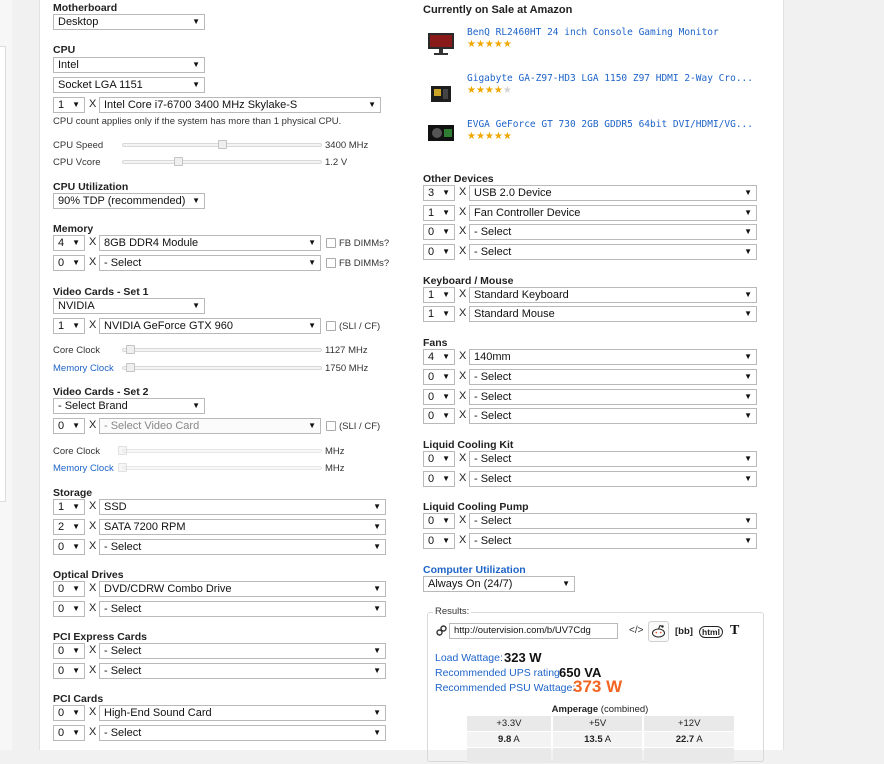  What do you see at coordinates (222, 162) in the screenshot?
I see `cpu-vcore-slider` at bounding box center [222, 162].